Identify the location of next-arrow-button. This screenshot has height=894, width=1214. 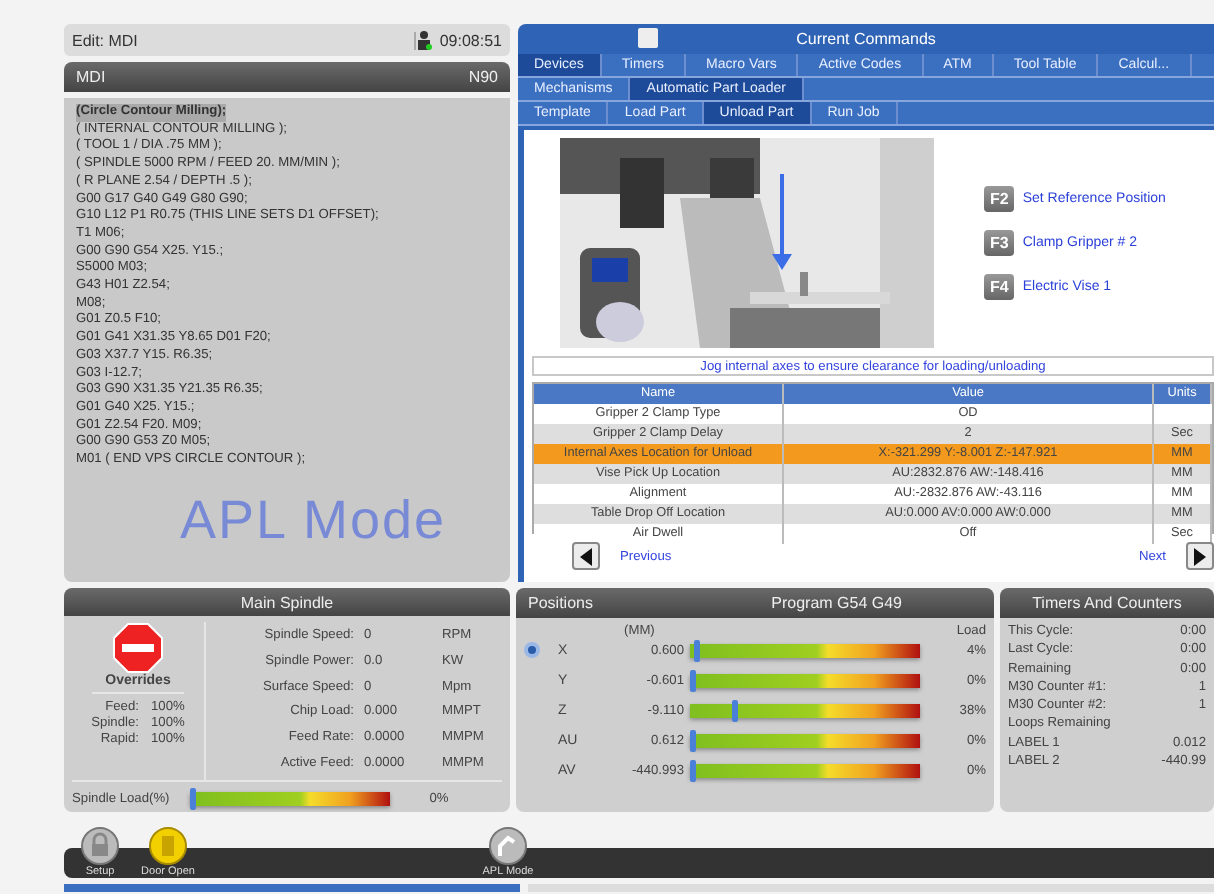
(1200, 556).